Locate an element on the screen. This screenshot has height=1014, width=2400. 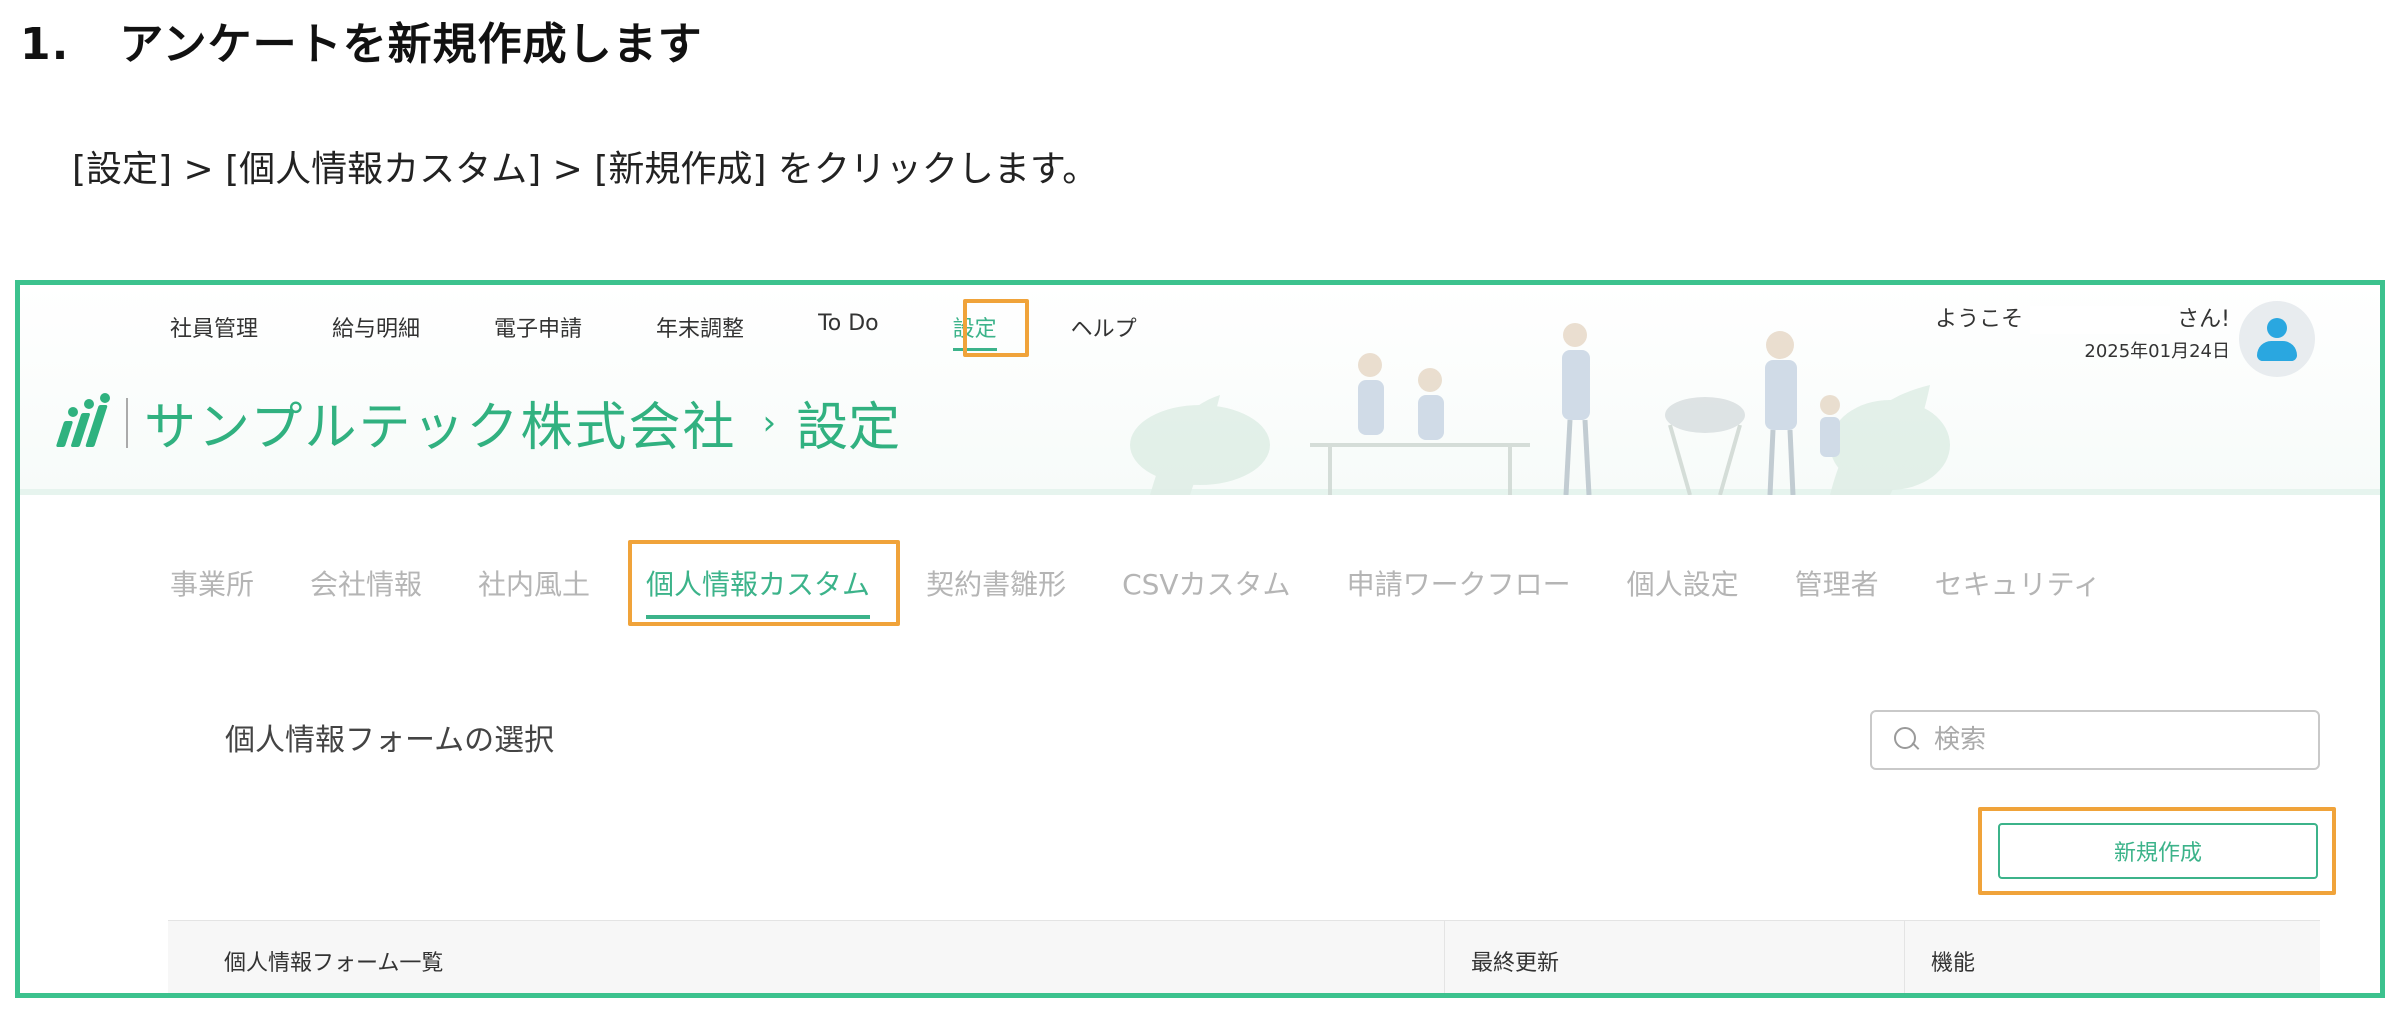
column-header-form-list: 個人情報フォーム一覧 is located at coordinates (806, 957).